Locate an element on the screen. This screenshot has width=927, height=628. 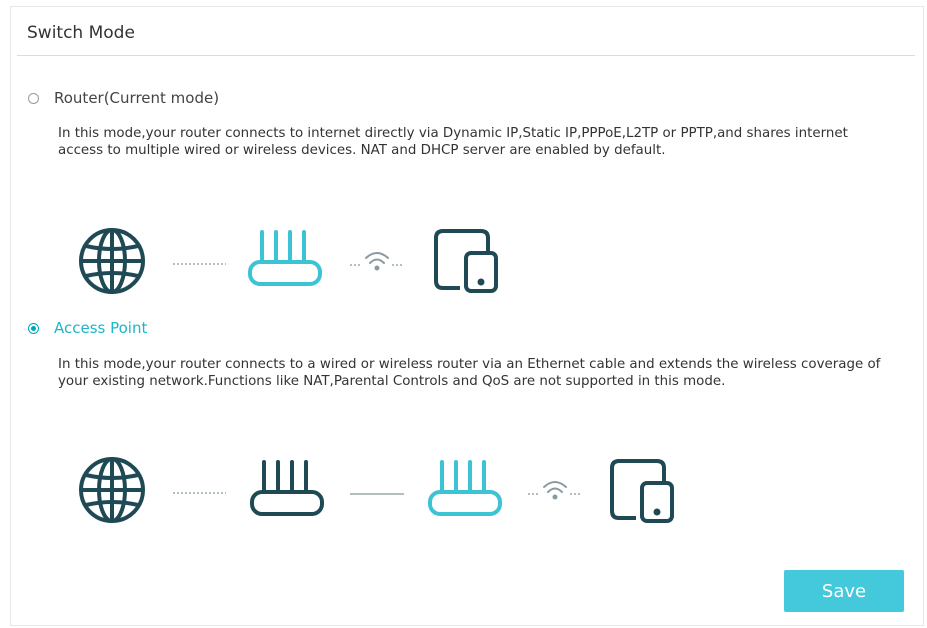
access-point-label: Access Point is located at coordinates (101, 328).